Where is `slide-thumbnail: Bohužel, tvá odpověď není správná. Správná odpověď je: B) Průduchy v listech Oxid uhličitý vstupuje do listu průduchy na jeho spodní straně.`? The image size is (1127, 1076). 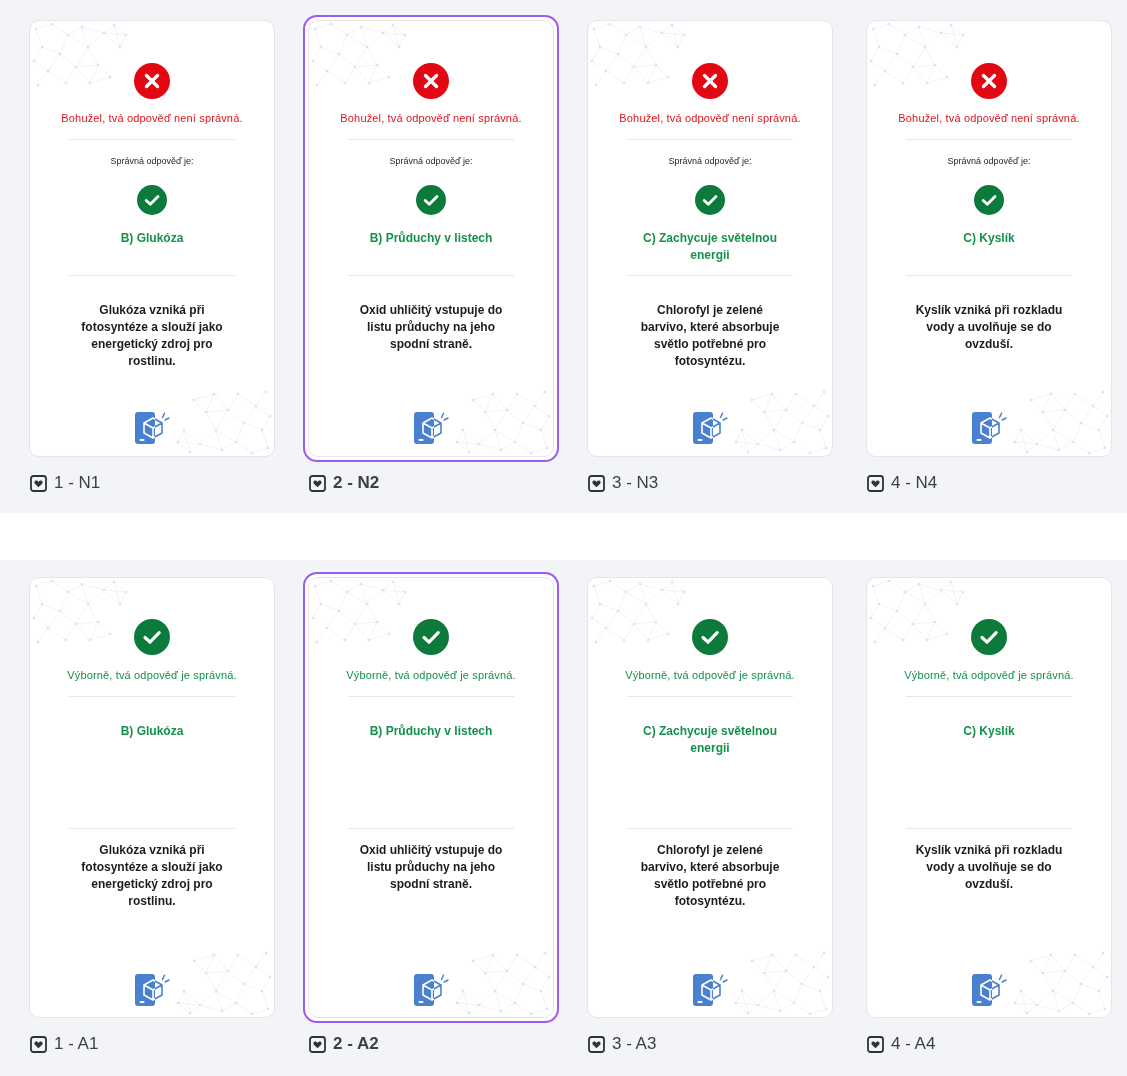
slide-thumbnail: Bohužel, tvá odpověď není správná. Správná odpověď je: B) Průduchy v listech Oxid uhličitý vstupuje do listu průduchy na jeho spodní straně. is located at coordinates (431, 238).